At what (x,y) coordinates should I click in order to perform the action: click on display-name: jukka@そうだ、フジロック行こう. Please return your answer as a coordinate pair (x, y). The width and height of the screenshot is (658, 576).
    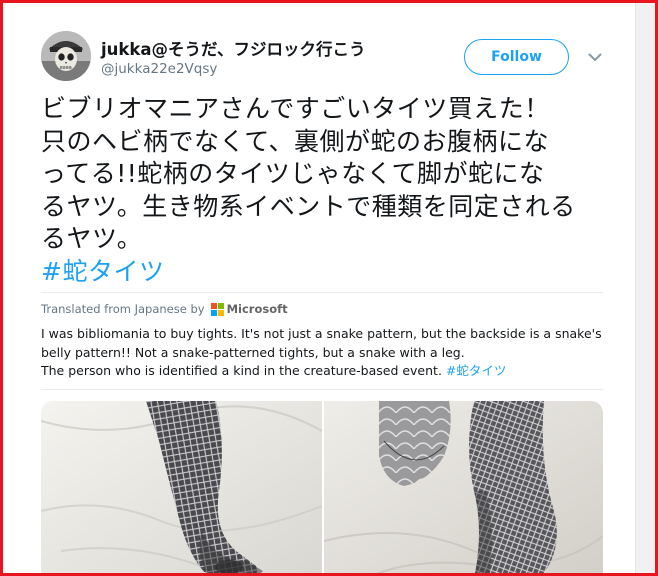
    Looking at the image, I should click on (233, 48).